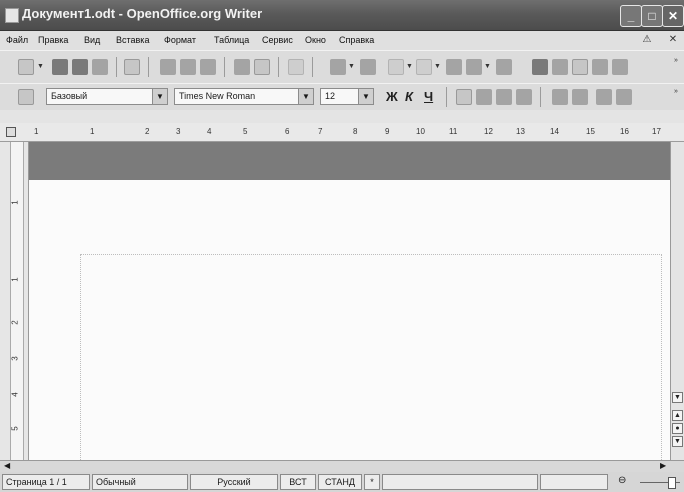 The width and height of the screenshot is (684, 492). What do you see at coordinates (540, 67) in the screenshot?
I see `find-replace-icon` at bounding box center [540, 67].